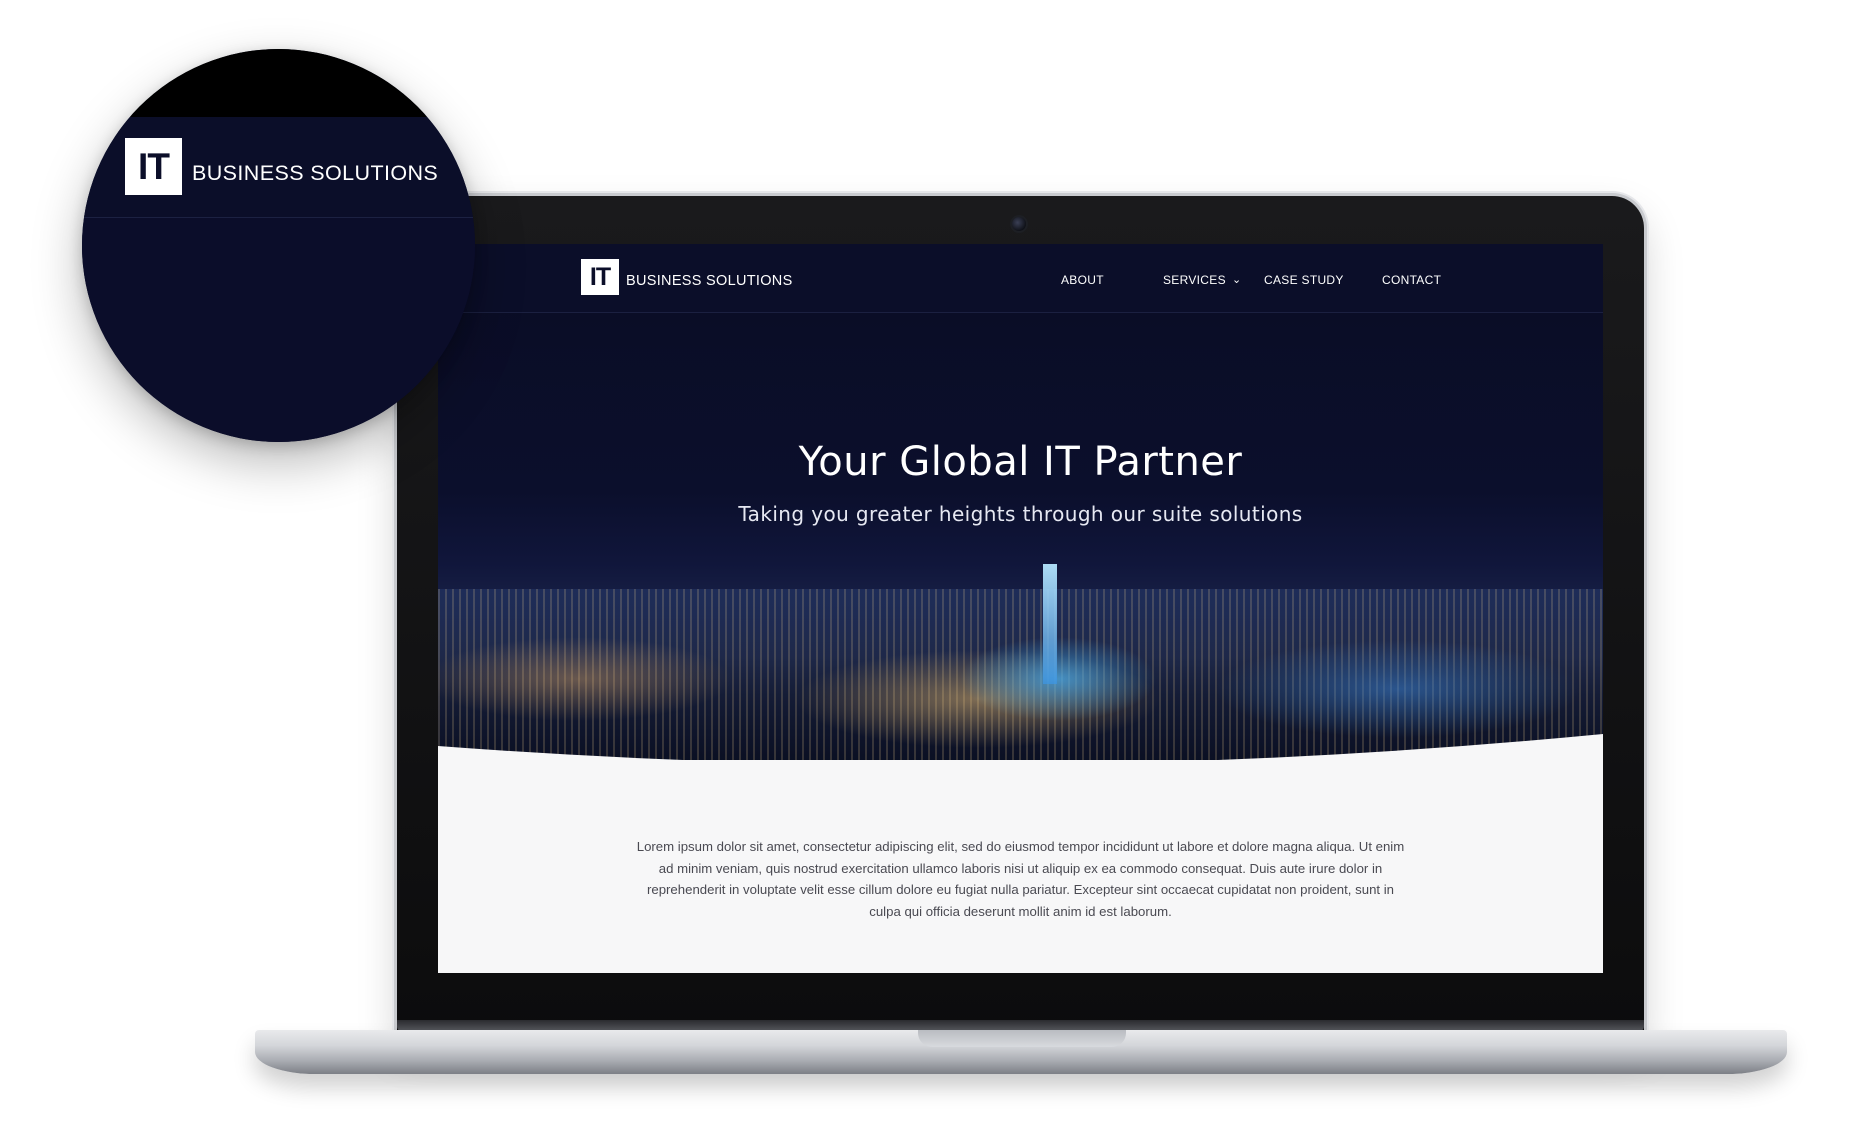  Describe the element at coordinates (278, 83) in the screenshot. I see `magnifier-bezel` at that location.